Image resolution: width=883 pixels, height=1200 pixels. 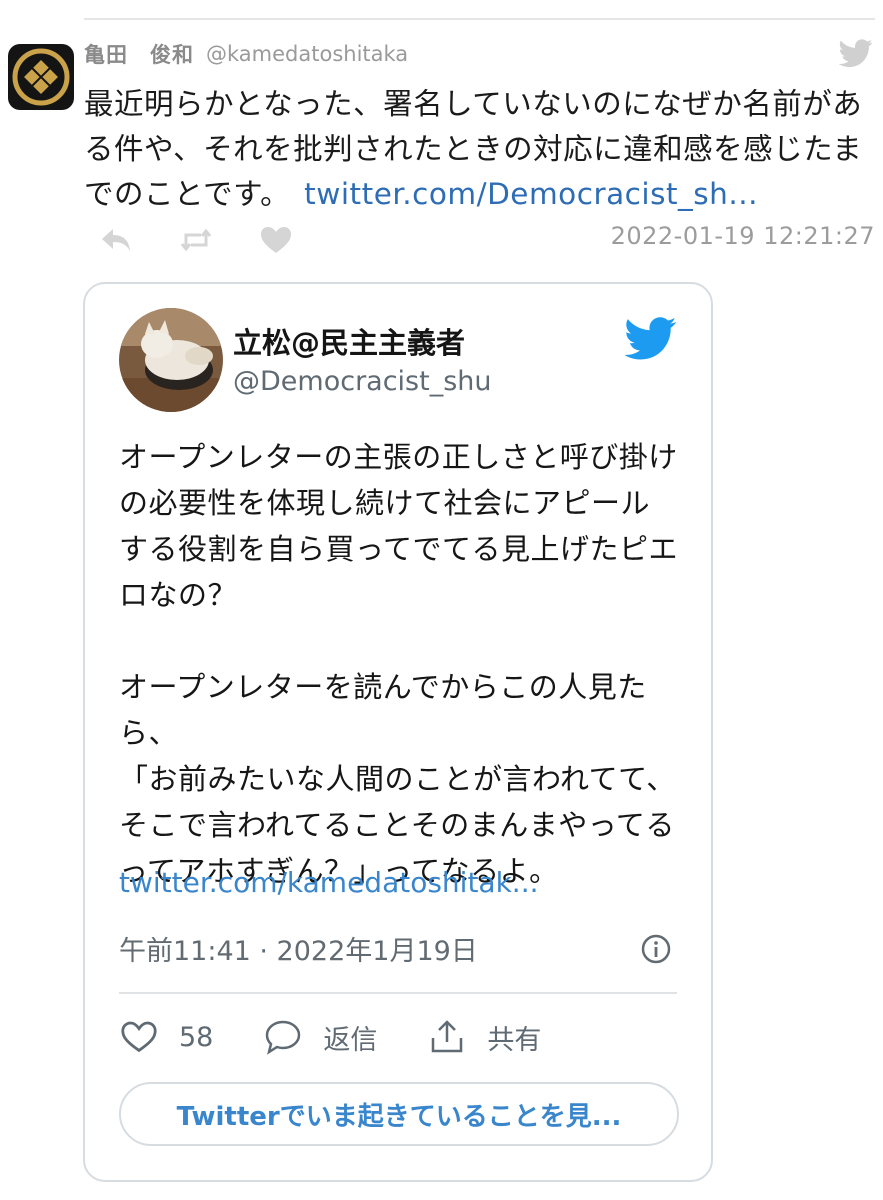 I want to click on reply-action: 返信, so click(x=320, y=1037).